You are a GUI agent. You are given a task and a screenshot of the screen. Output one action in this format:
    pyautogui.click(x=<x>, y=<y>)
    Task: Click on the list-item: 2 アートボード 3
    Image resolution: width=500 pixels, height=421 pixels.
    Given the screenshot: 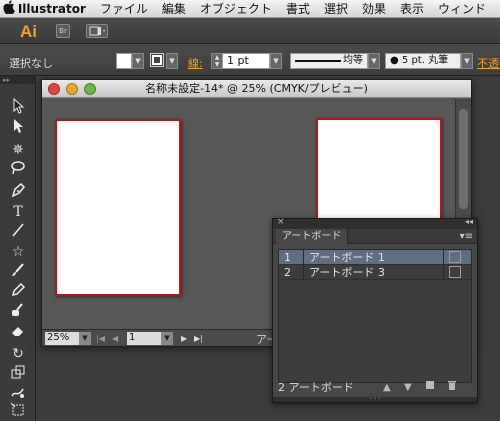 What is the action you would take?
    pyautogui.click(x=375, y=272)
    